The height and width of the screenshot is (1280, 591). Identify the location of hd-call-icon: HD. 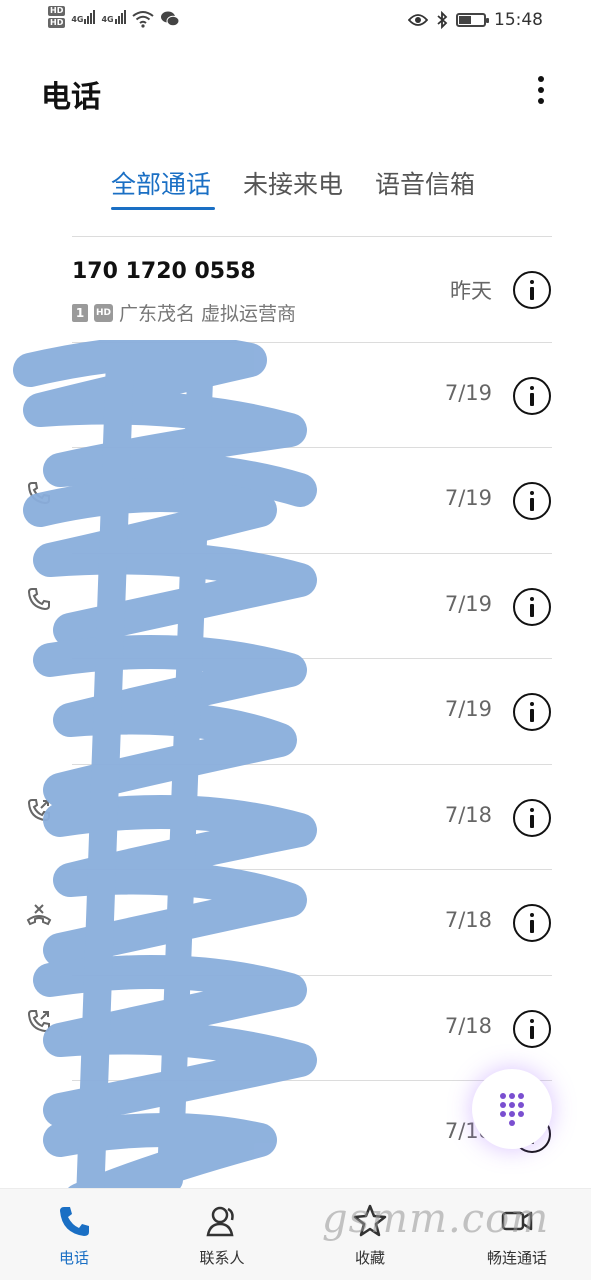
(103, 312).